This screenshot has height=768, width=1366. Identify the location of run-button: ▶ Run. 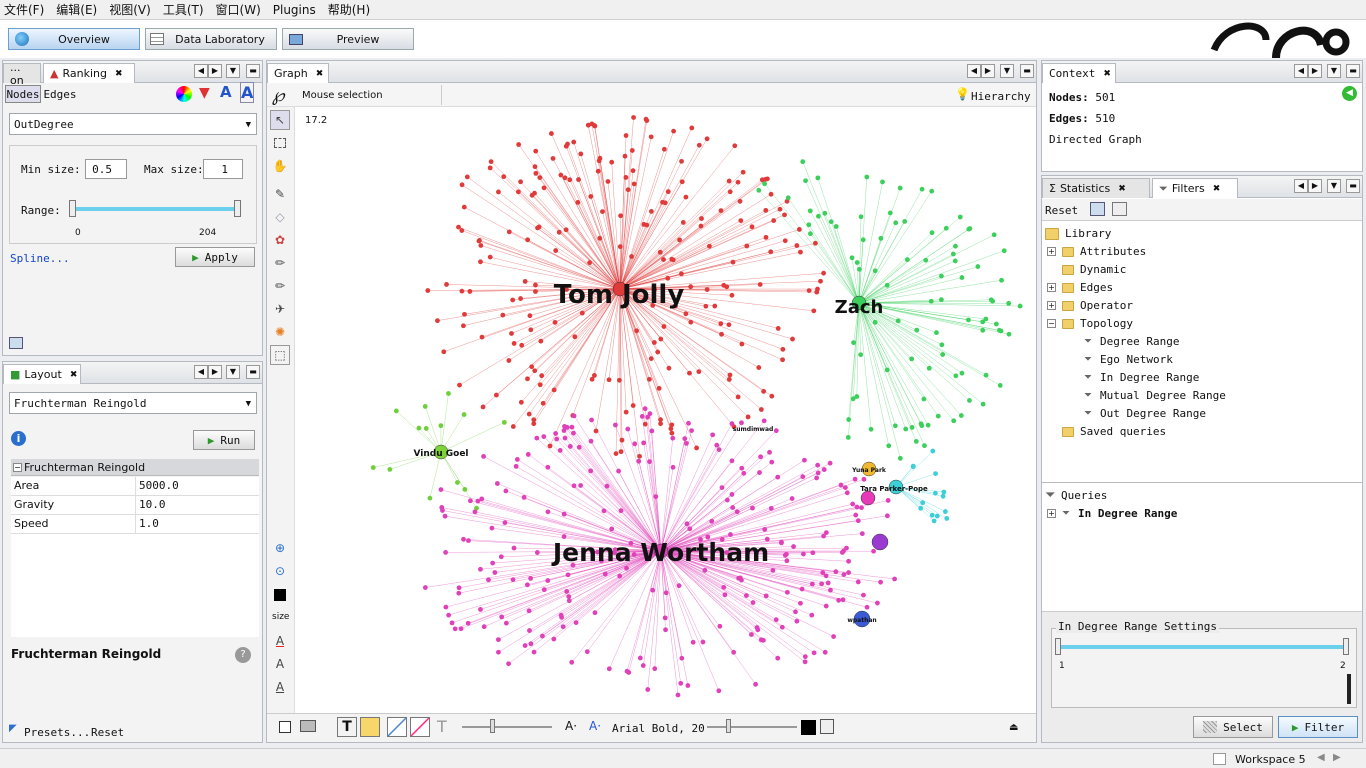
(224, 440).